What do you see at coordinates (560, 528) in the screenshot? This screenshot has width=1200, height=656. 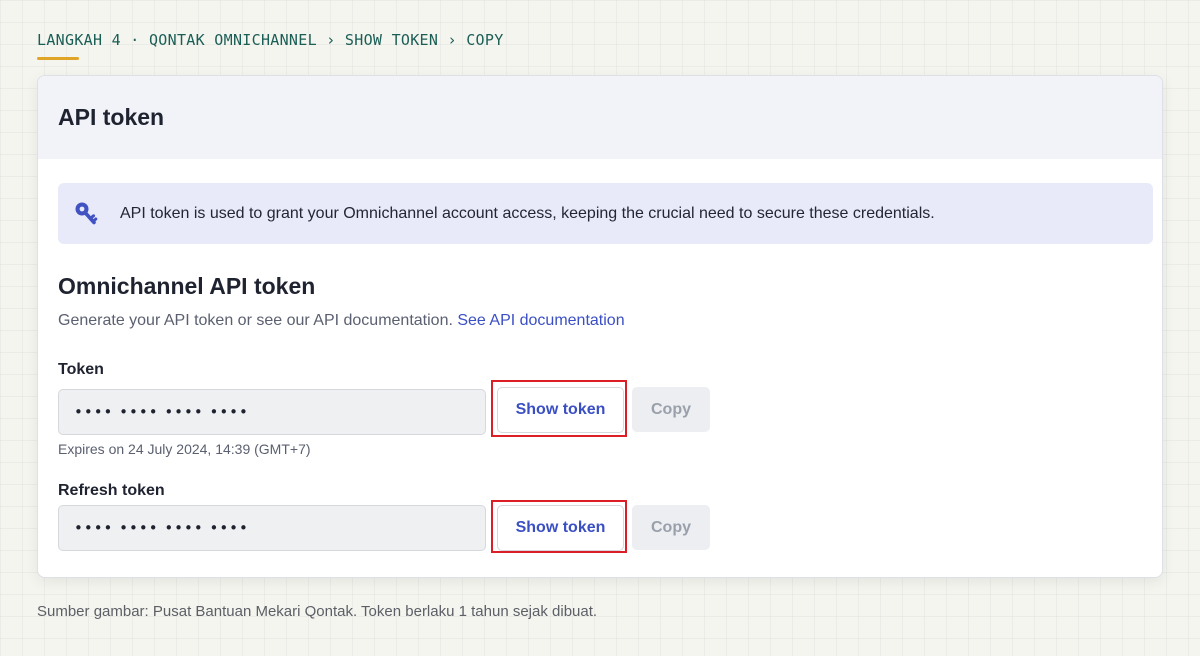 I see `show-refresh-token-button: Show token` at bounding box center [560, 528].